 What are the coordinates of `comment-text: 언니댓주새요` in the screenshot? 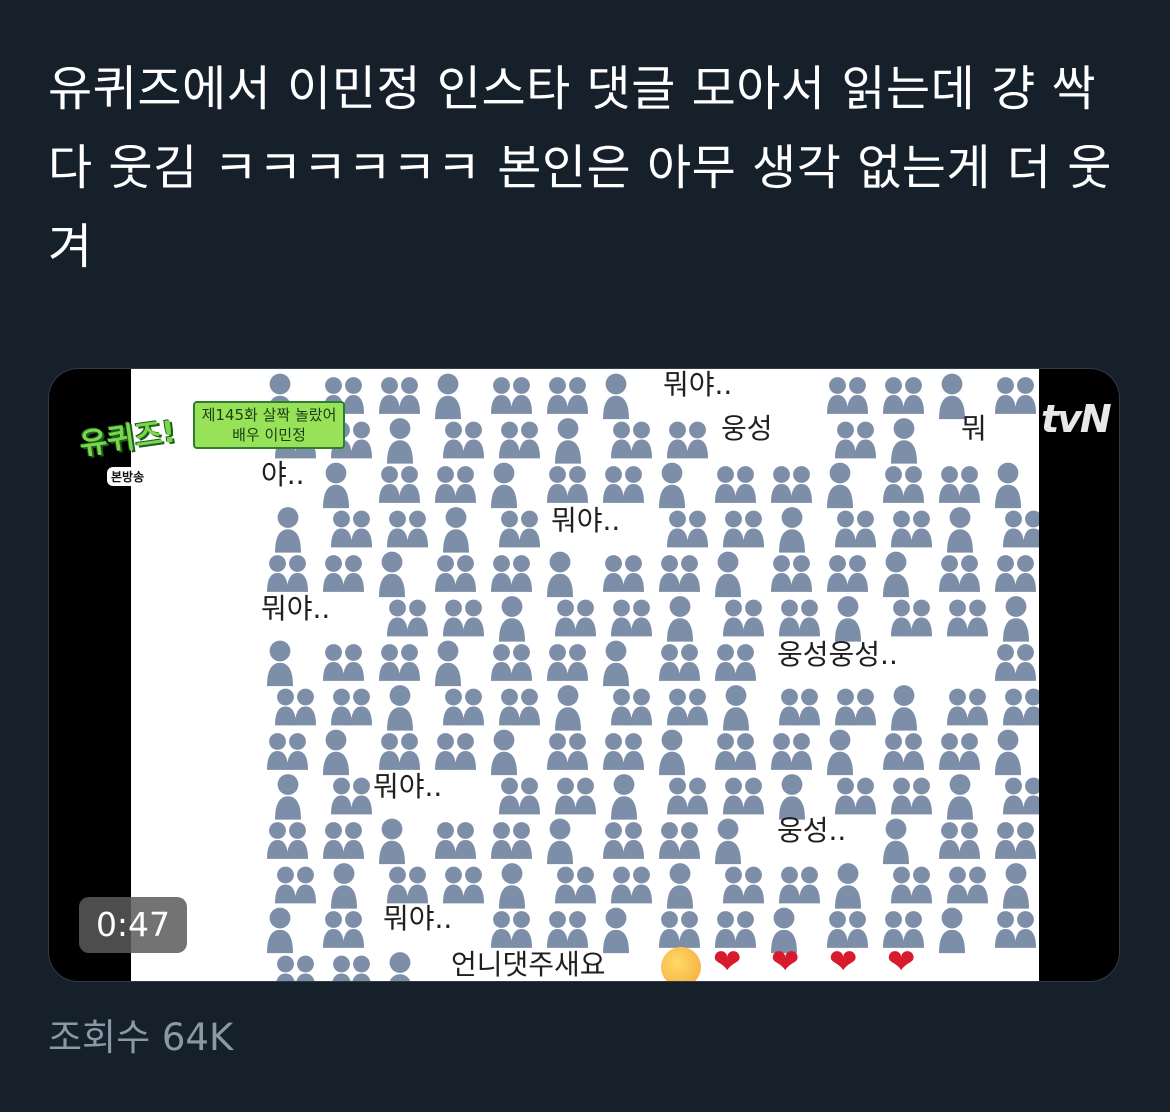 It's located at (528, 964).